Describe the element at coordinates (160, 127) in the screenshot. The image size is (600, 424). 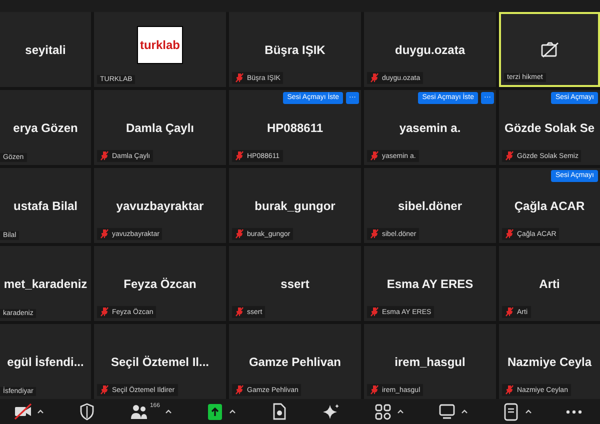
I see `participant-name: Damla Çaylı` at that location.